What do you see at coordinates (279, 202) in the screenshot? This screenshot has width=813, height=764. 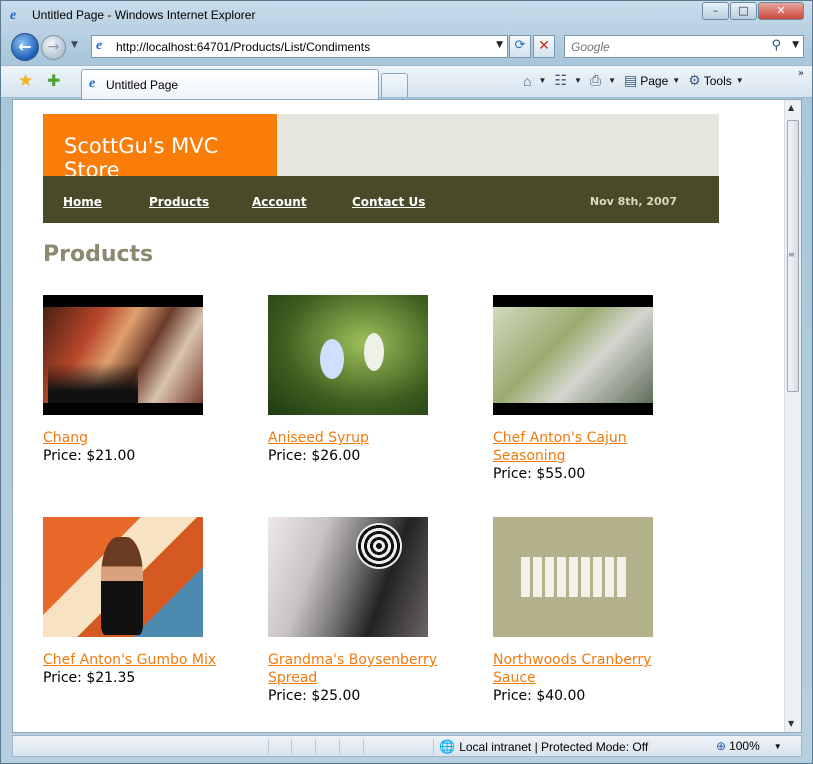 I see `menu-account: Account` at bounding box center [279, 202].